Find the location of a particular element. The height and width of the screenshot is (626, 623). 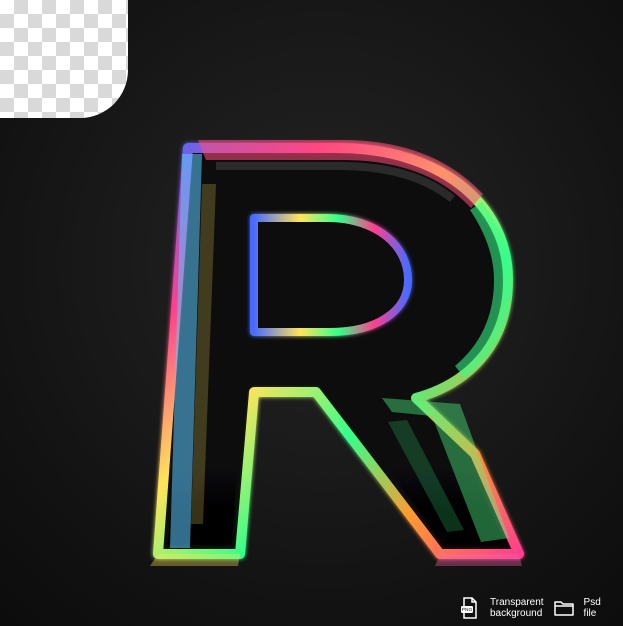

psd-file-label: Psd file is located at coordinates (592, 608).